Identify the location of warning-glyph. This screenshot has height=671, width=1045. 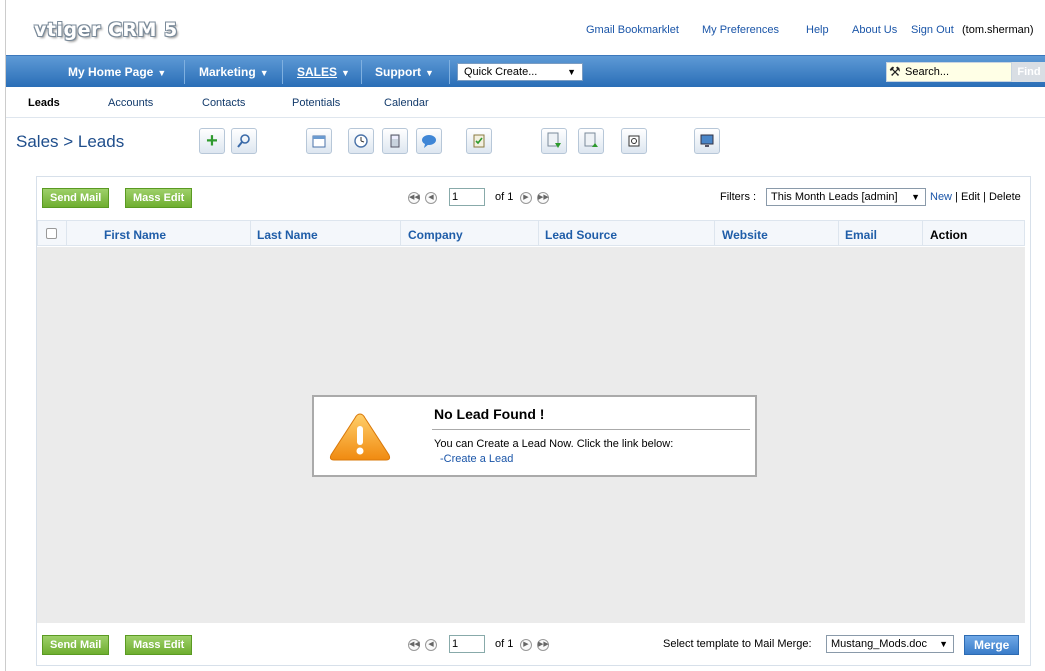
(360, 437).